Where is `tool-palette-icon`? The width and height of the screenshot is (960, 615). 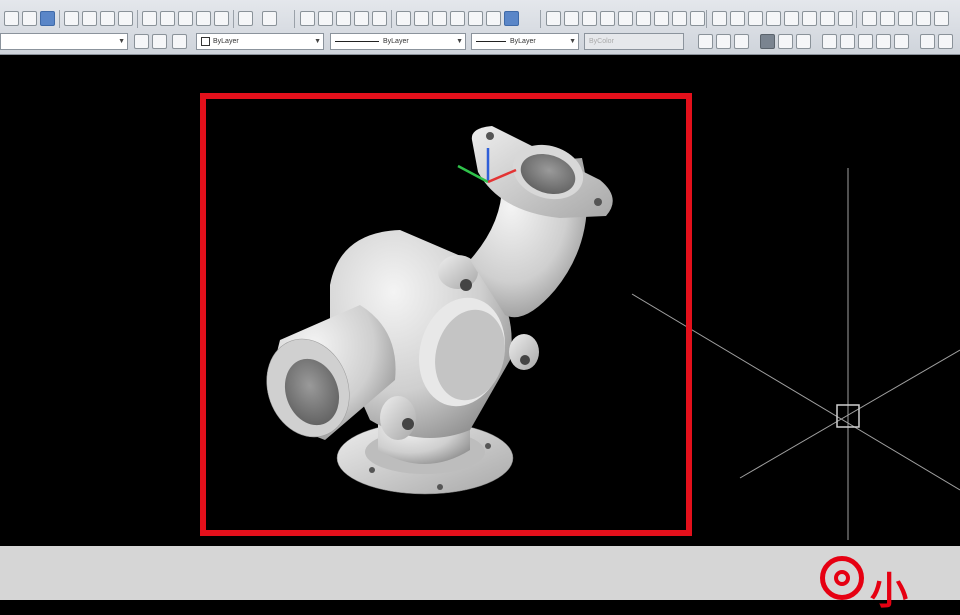 tool-palette-icon is located at coordinates (439, 18).